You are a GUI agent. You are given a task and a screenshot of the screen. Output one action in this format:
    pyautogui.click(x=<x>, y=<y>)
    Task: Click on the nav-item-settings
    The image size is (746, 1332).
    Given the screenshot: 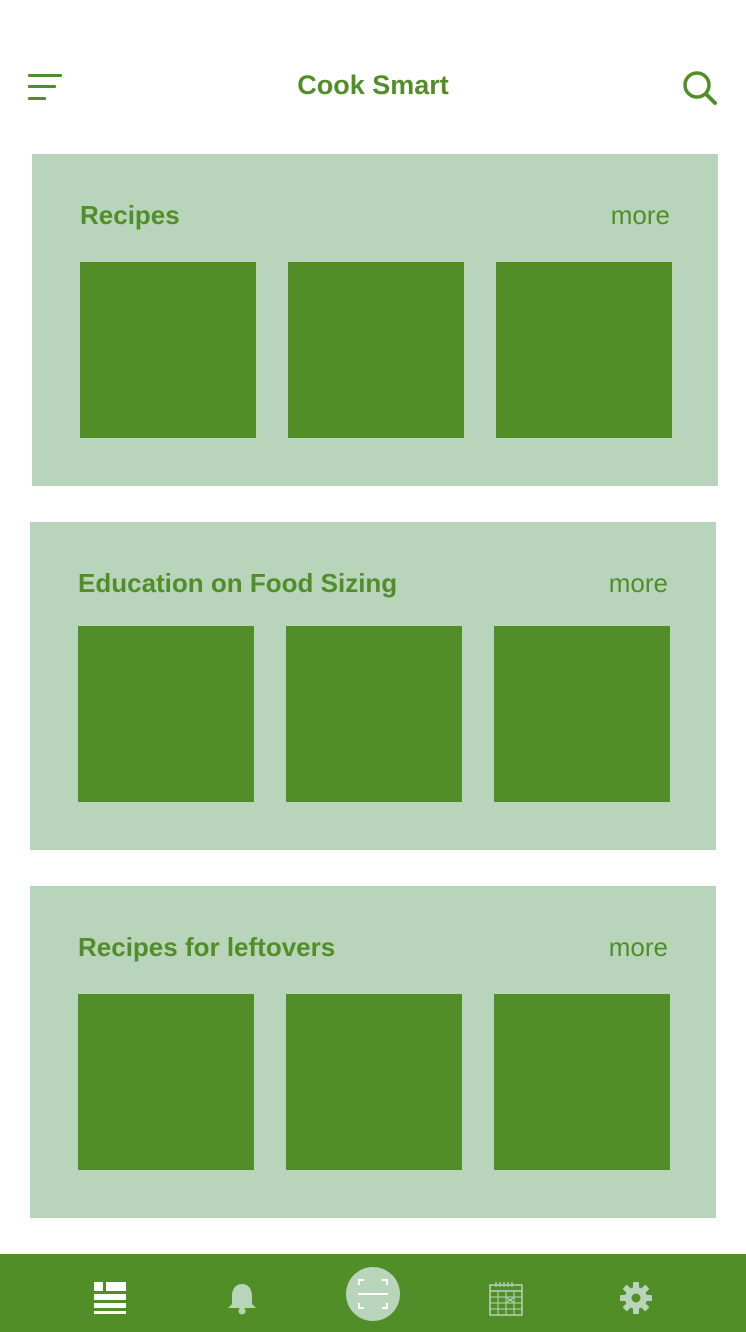 What is the action you would take?
    pyautogui.click(x=636, y=1293)
    